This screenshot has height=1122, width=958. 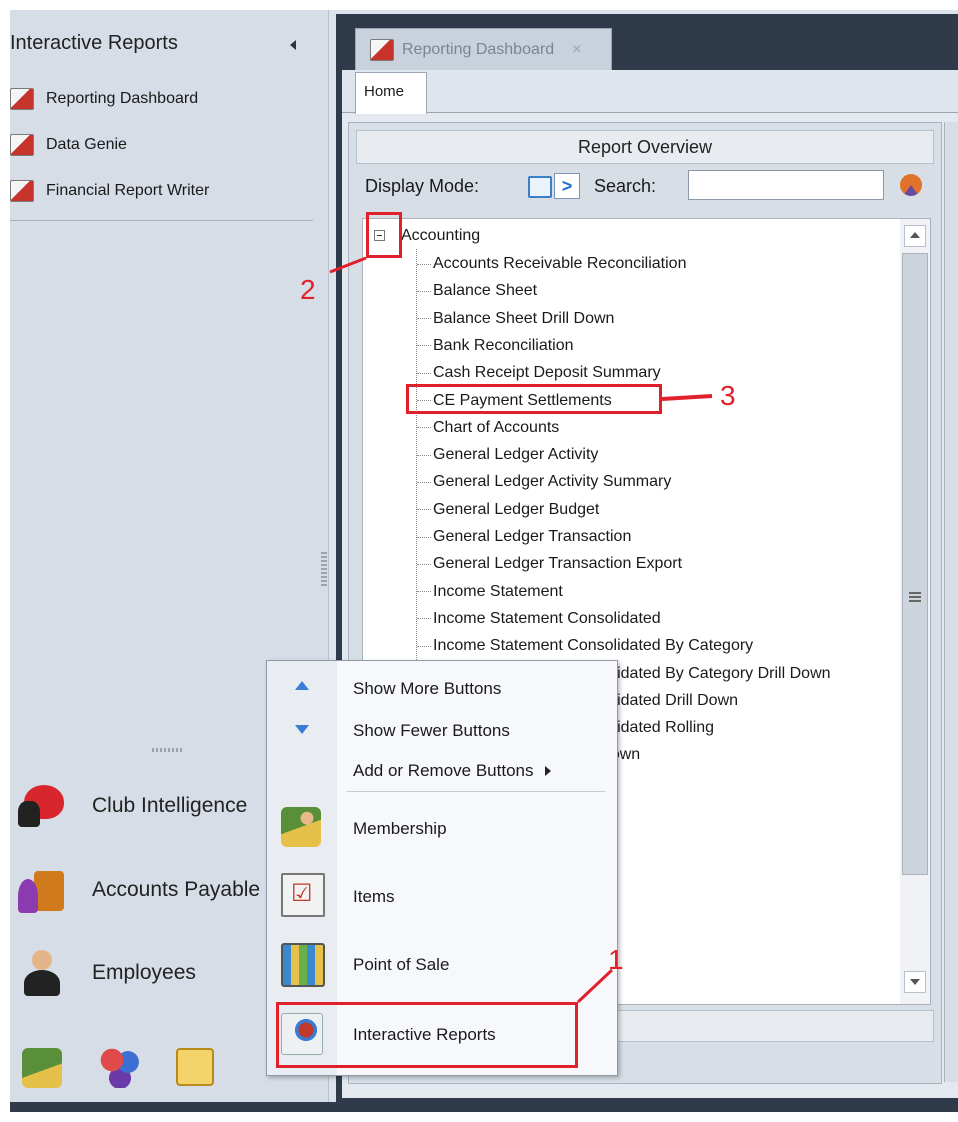 What do you see at coordinates (303, 965) in the screenshot?
I see `point-of-sale-icon` at bounding box center [303, 965].